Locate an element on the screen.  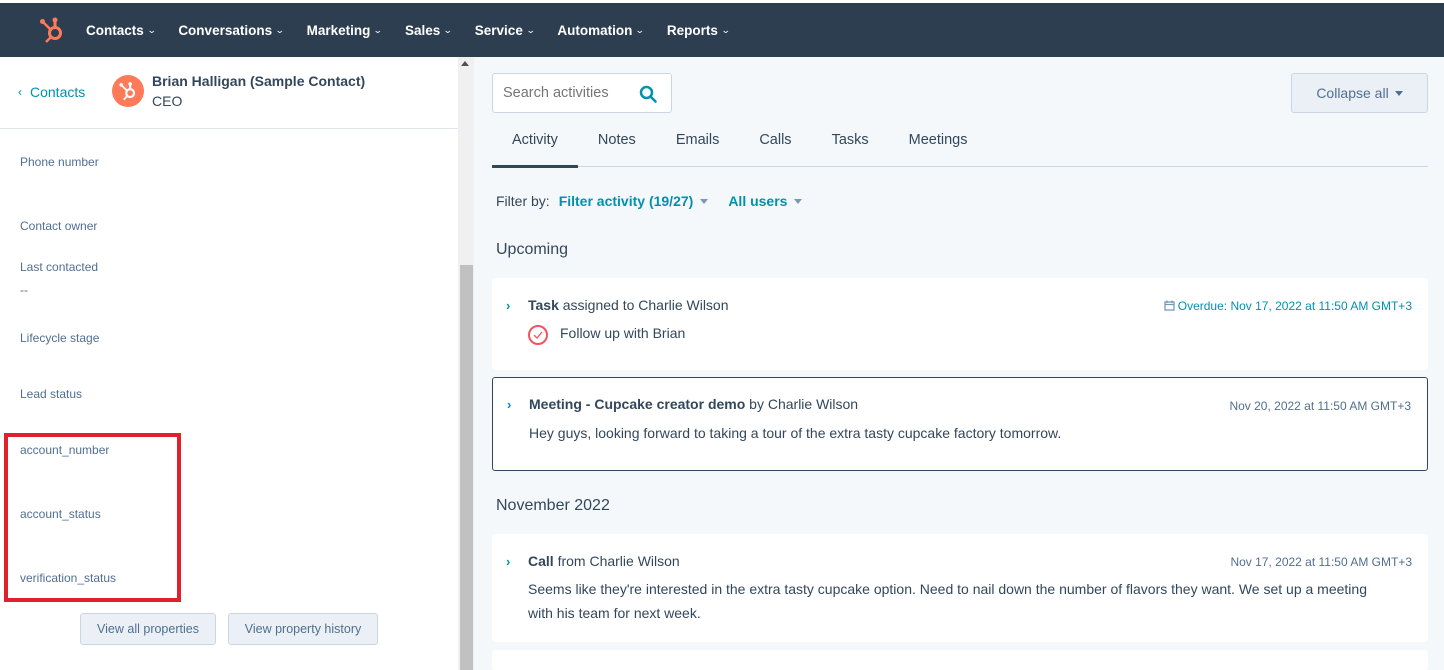
call-body-line-2: with his team for next week. is located at coordinates (614, 613).